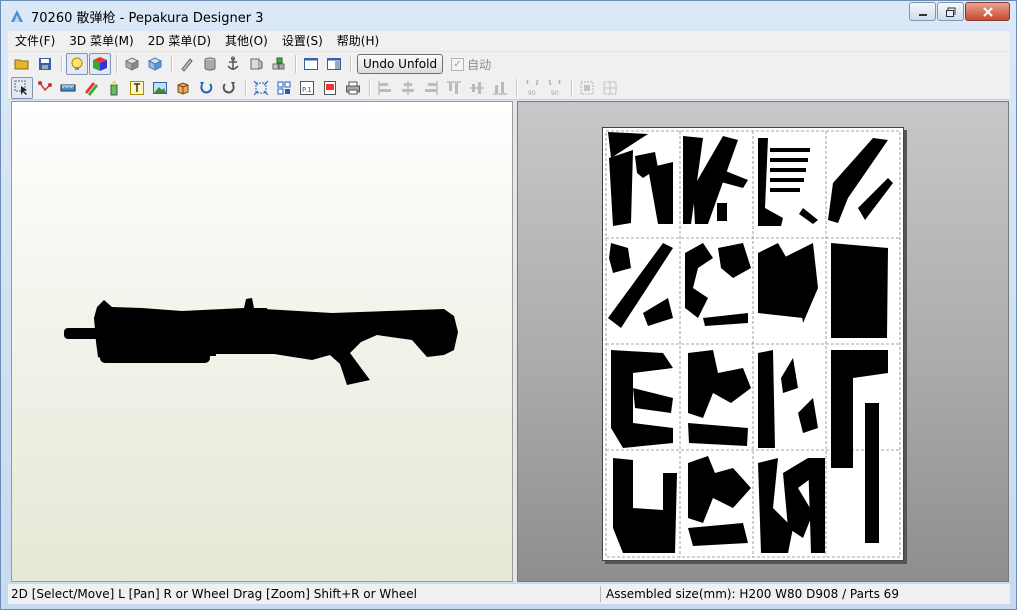 This screenshot has height=610, width=1017. I want to click on close-icon, so click(987, 11).